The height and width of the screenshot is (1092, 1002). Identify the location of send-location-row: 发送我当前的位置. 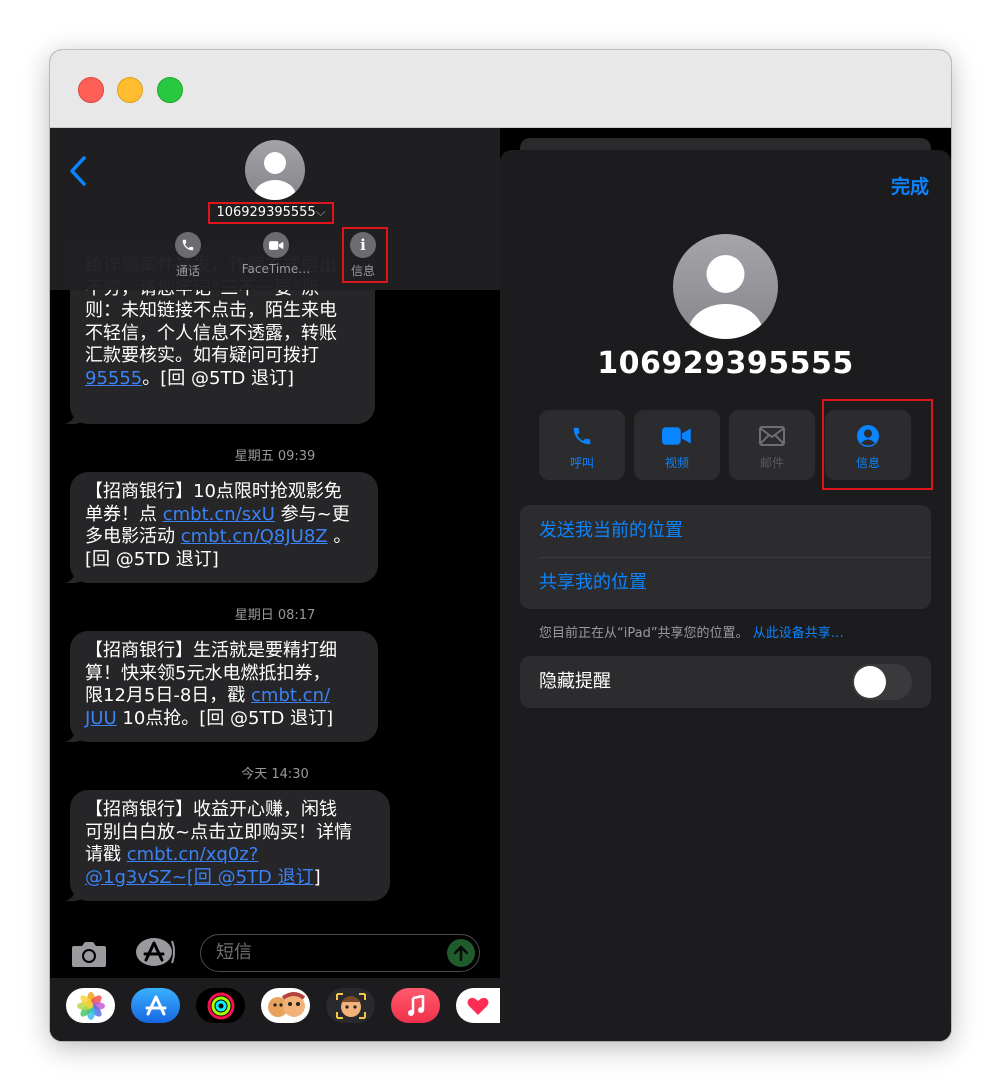
(725, 531).